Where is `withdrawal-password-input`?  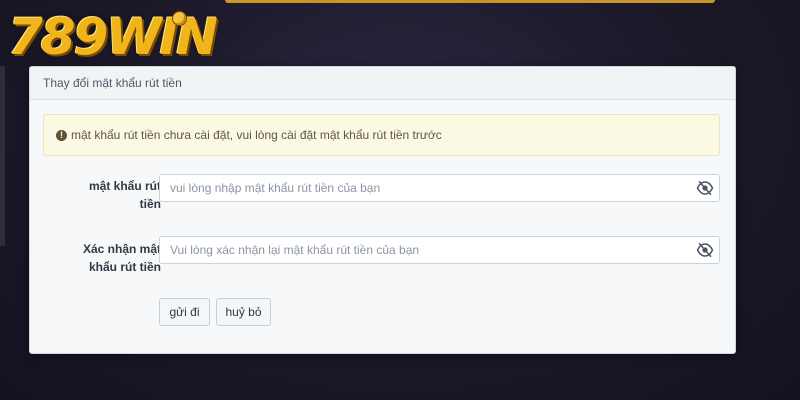
withdrawal-password-input is located at coordinates (430, 188).